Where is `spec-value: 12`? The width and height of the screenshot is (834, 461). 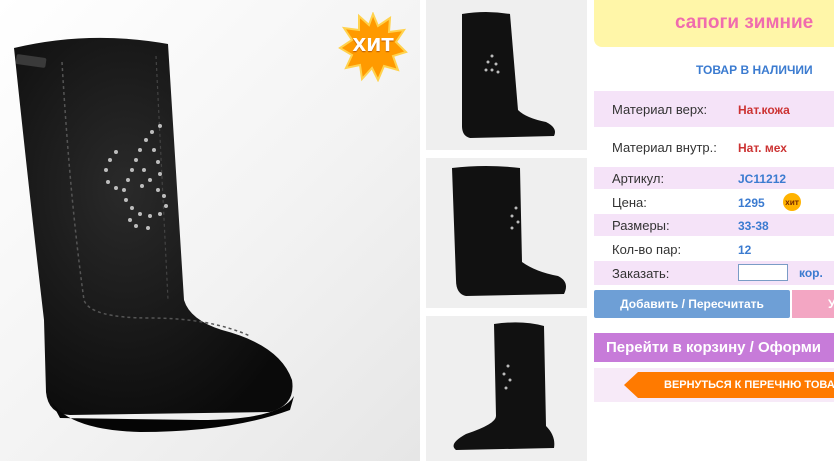 spec-value: 12 is located at coordinates (745, 250).